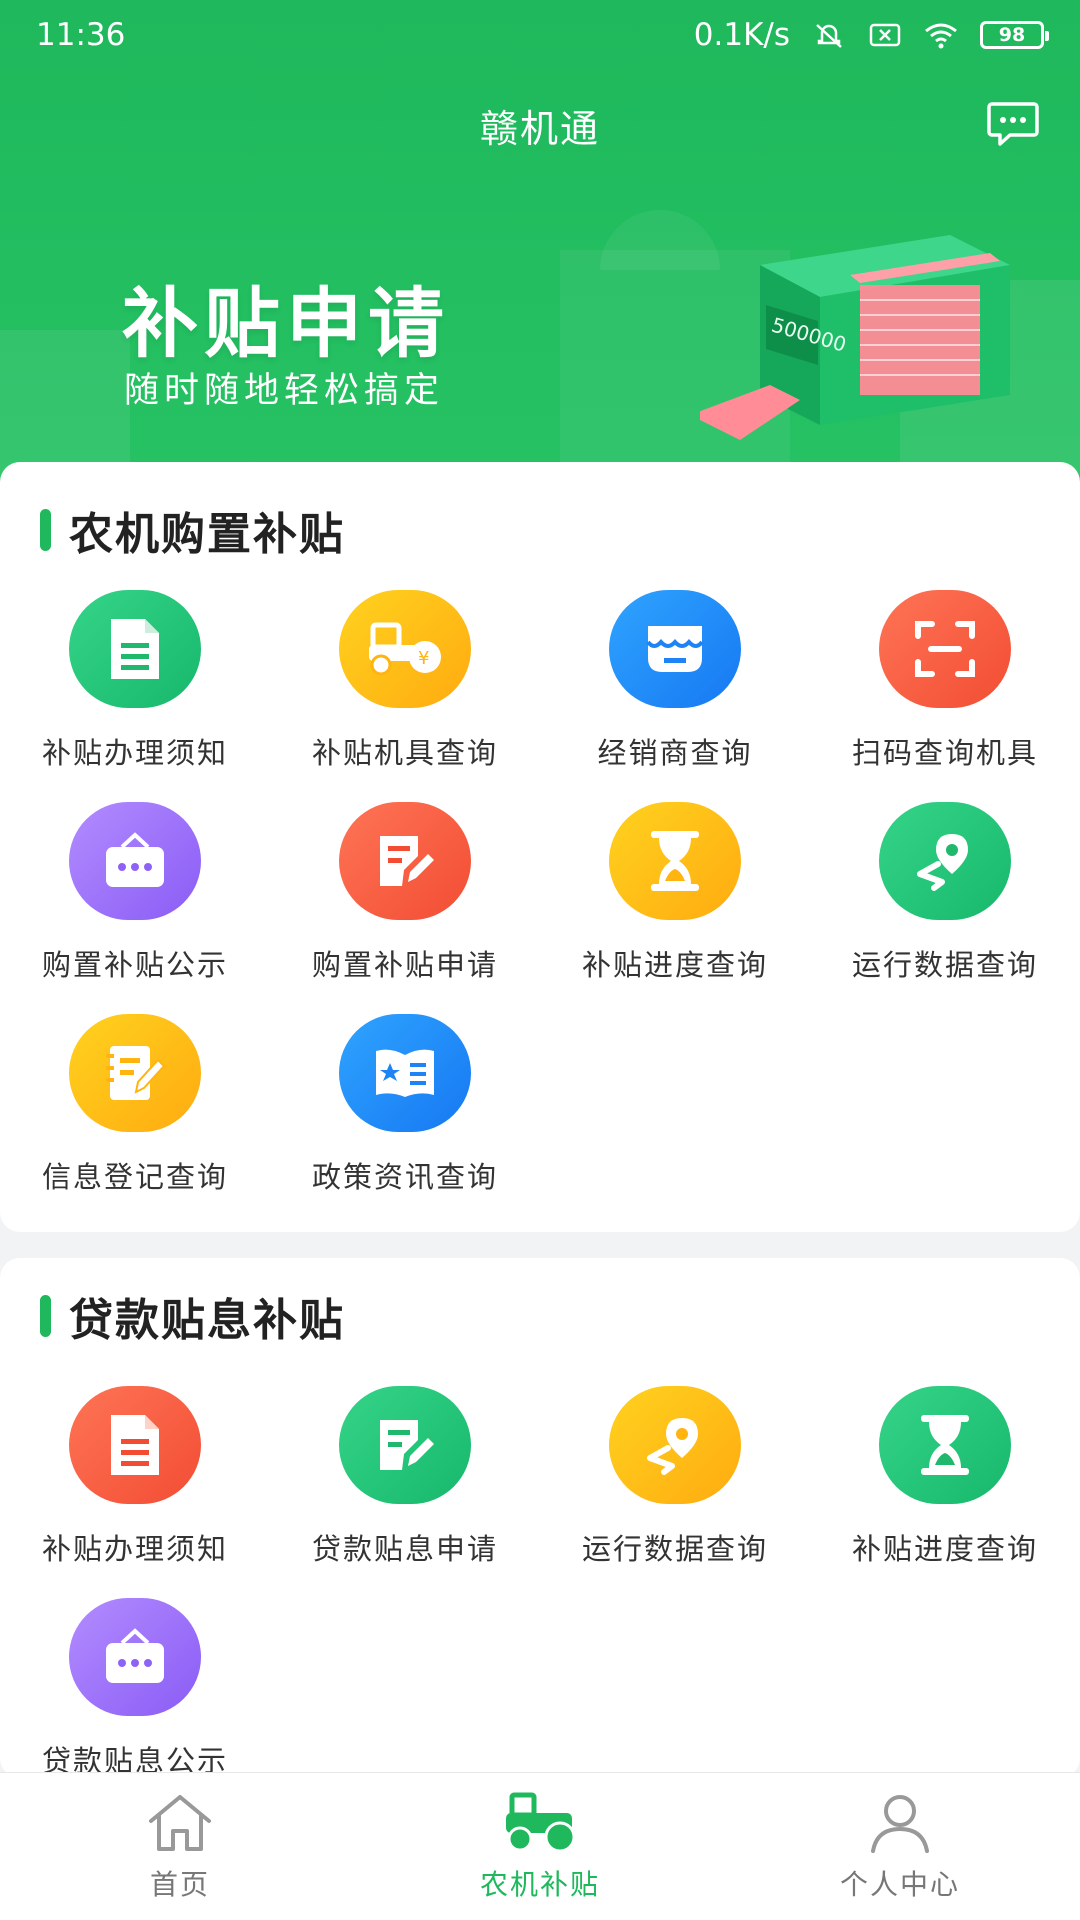 Image resolution: width=1080 pixels, height=1920 pixels. What do you see at coordinates (675, 690) in the screenshot?
I see `grid-item-dealer-query: 经销商查询` at bounding box center [675, 690].